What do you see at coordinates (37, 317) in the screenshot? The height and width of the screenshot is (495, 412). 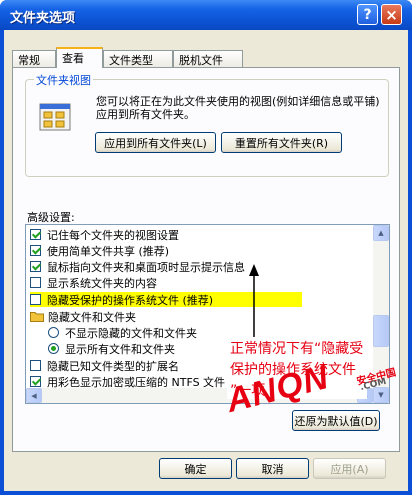 I see `folder-icon` at bounding box center [37, 317].